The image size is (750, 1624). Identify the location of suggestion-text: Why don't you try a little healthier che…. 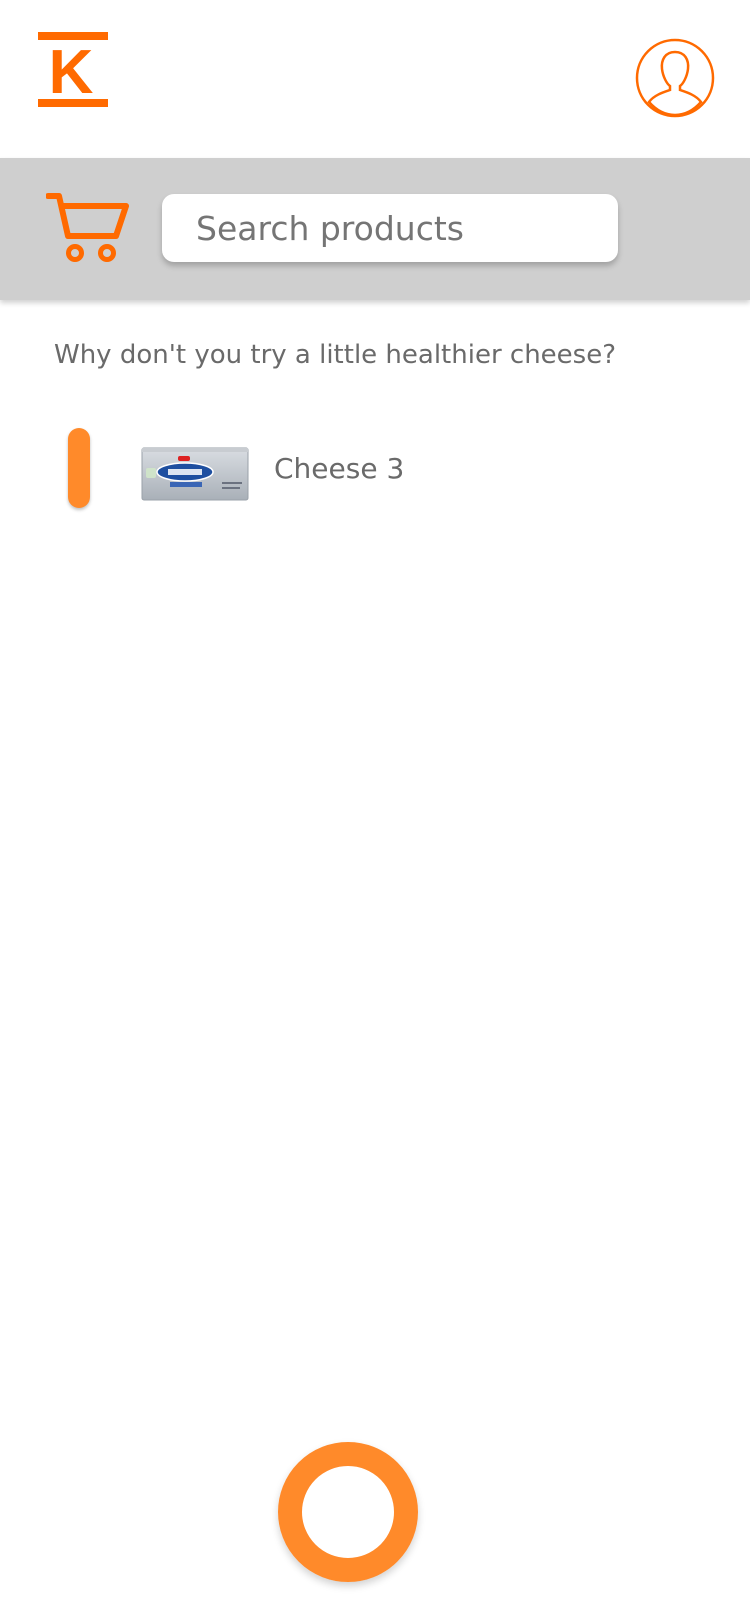
(335, 355).